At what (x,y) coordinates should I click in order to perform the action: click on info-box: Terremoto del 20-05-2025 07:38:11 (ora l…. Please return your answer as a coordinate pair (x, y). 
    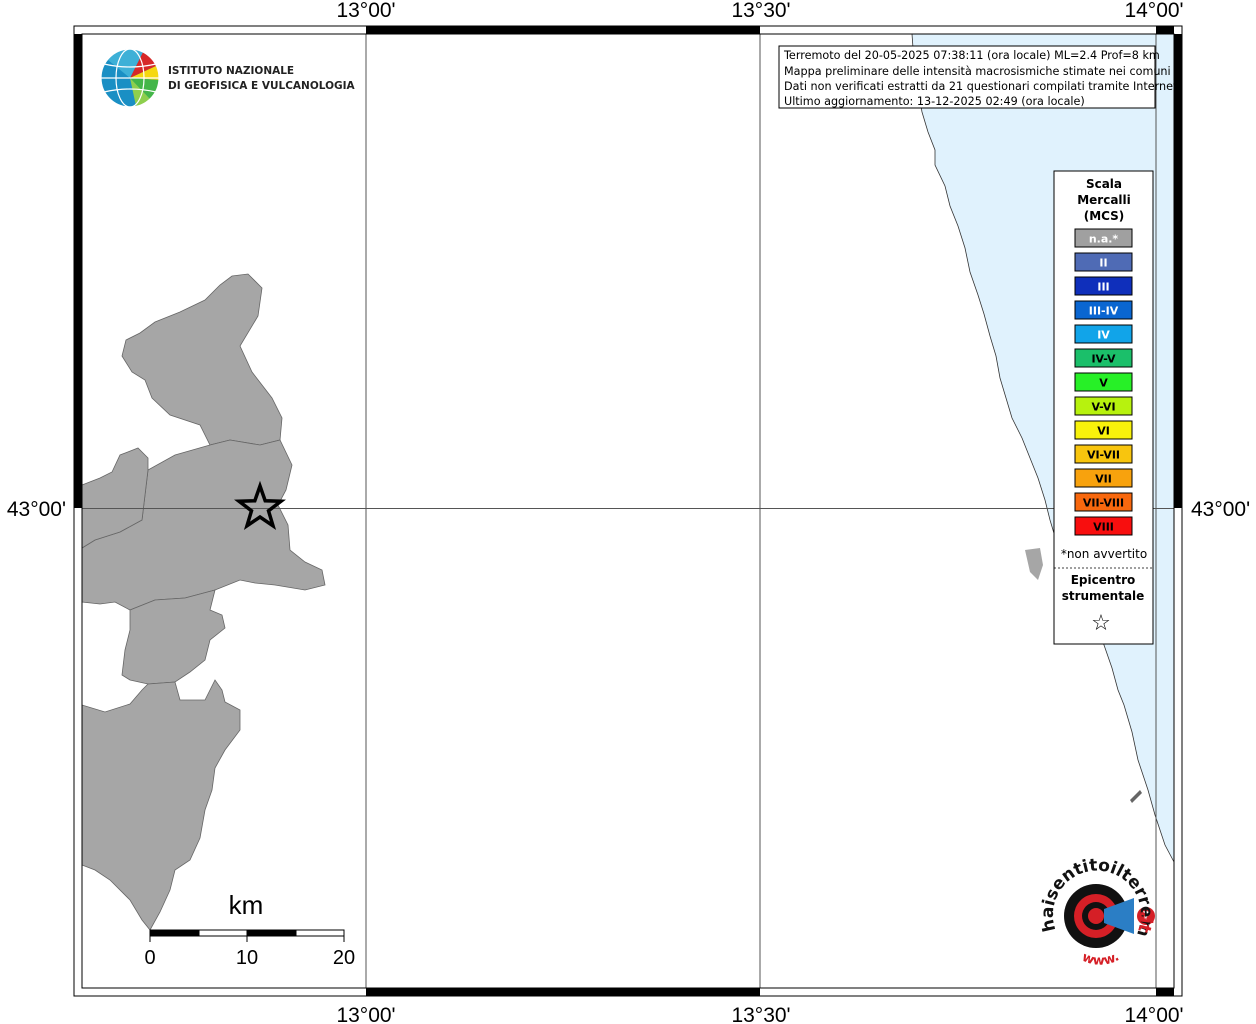
    Looking at the image, I should click on (979, 77).